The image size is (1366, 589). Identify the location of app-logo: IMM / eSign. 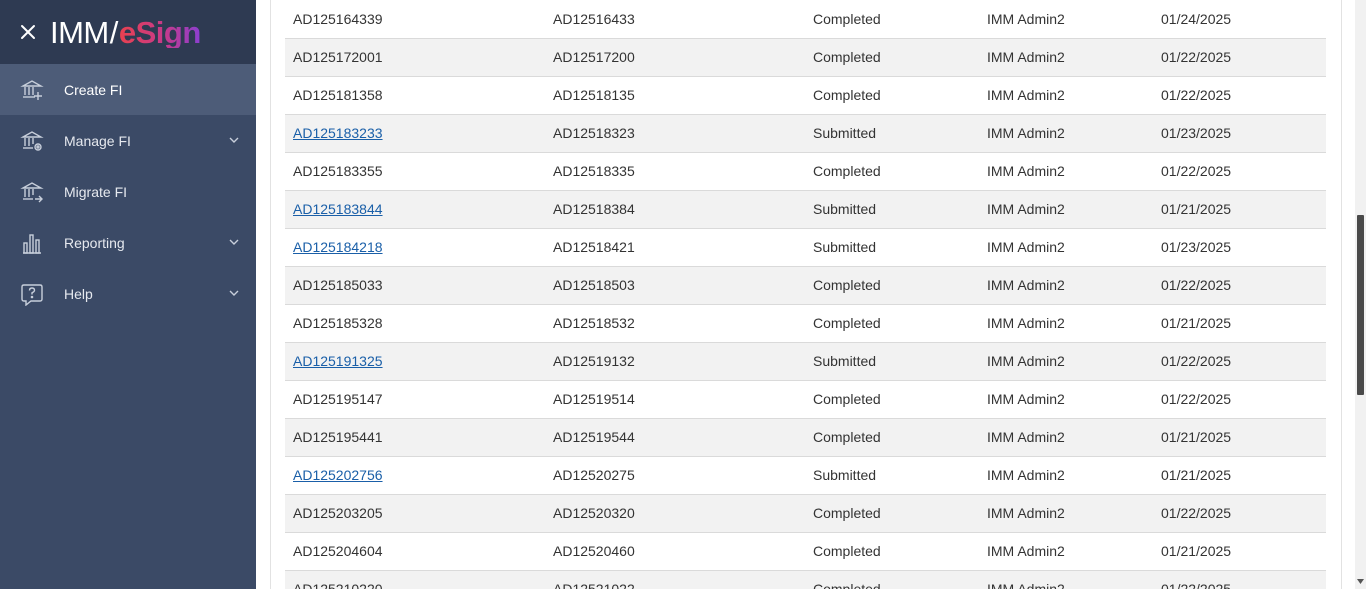
(125, 32).